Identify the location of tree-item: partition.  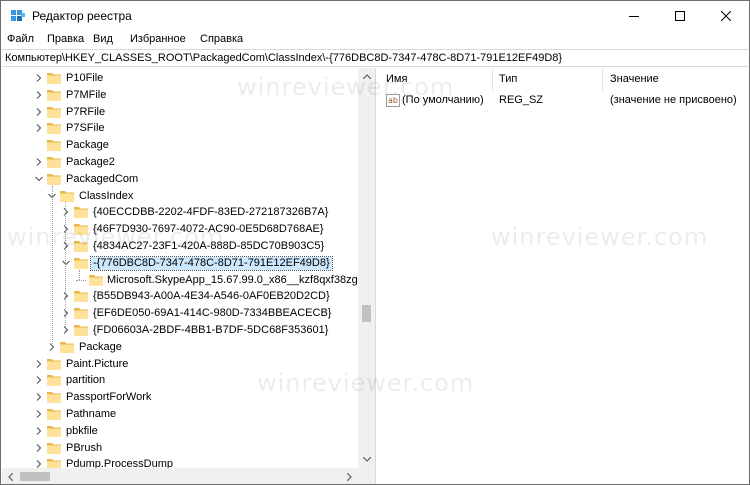
(180, 380).